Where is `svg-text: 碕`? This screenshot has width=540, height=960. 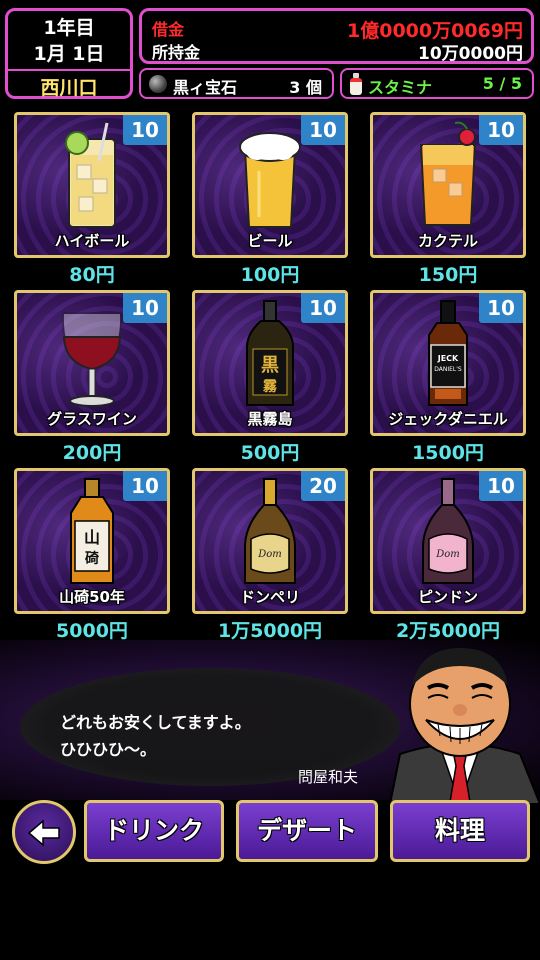
svg-text: 碕 is located at coordinates (91, 558).